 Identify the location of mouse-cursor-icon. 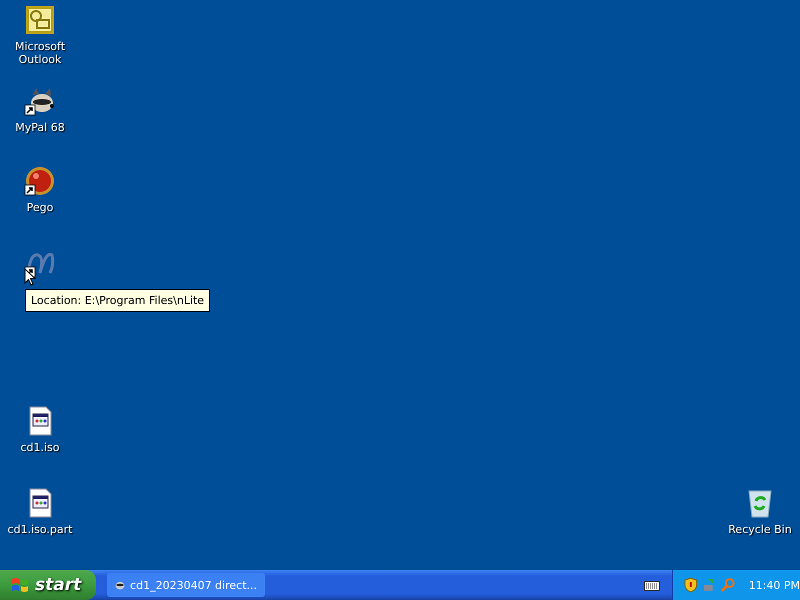
(30, 277).